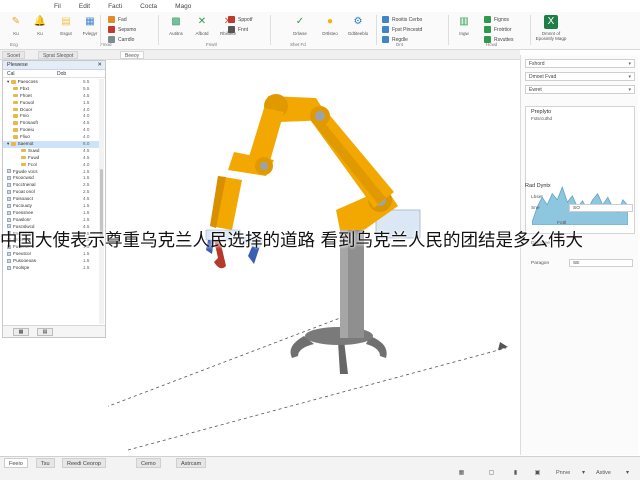 This screenshot has width=640, height=480. I want to click on tree-item: ▾ Saemot 6.0, so click(51, 144).